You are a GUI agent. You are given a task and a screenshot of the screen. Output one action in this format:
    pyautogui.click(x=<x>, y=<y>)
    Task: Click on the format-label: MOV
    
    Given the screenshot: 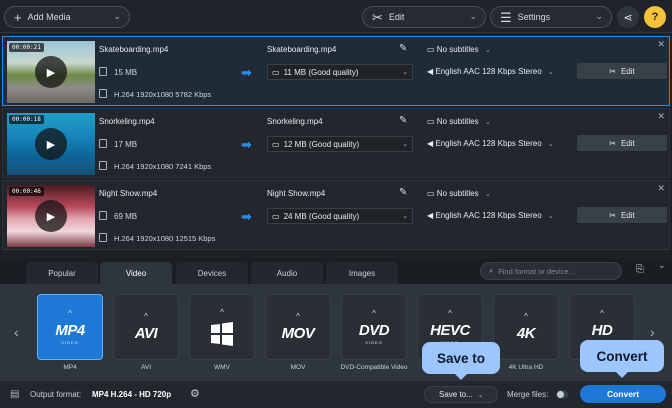 What is the action you would take?
    pyautogui.click(x=298, y=367)
    